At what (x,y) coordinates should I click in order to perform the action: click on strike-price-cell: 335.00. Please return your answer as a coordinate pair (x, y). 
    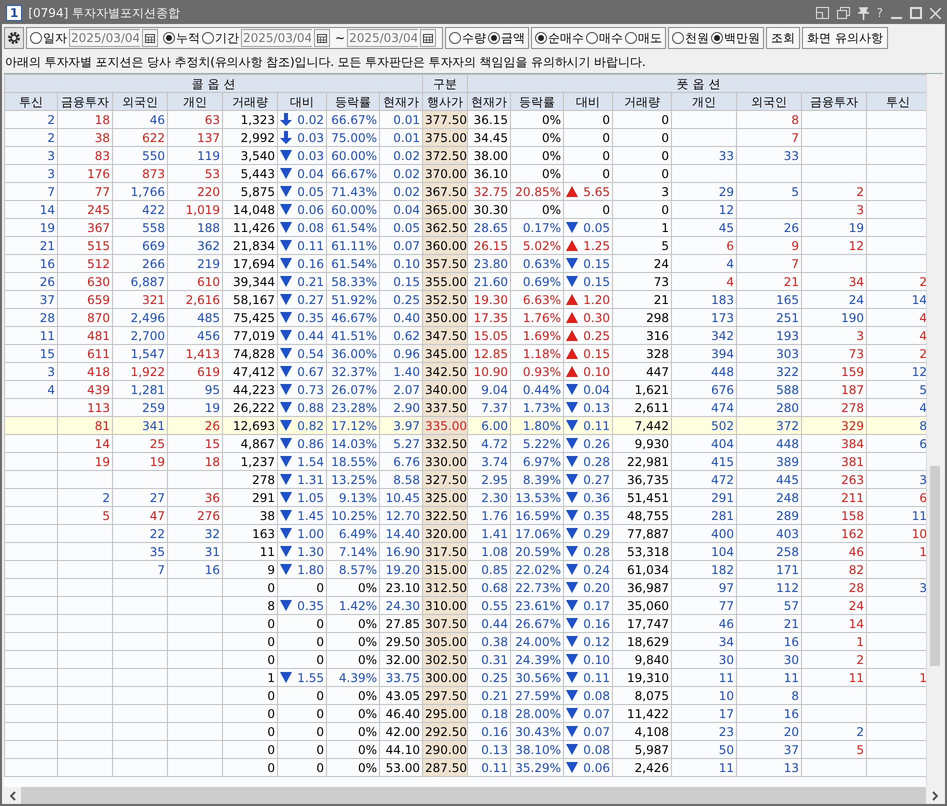
    Looking at the image, I should click on (445, 425).